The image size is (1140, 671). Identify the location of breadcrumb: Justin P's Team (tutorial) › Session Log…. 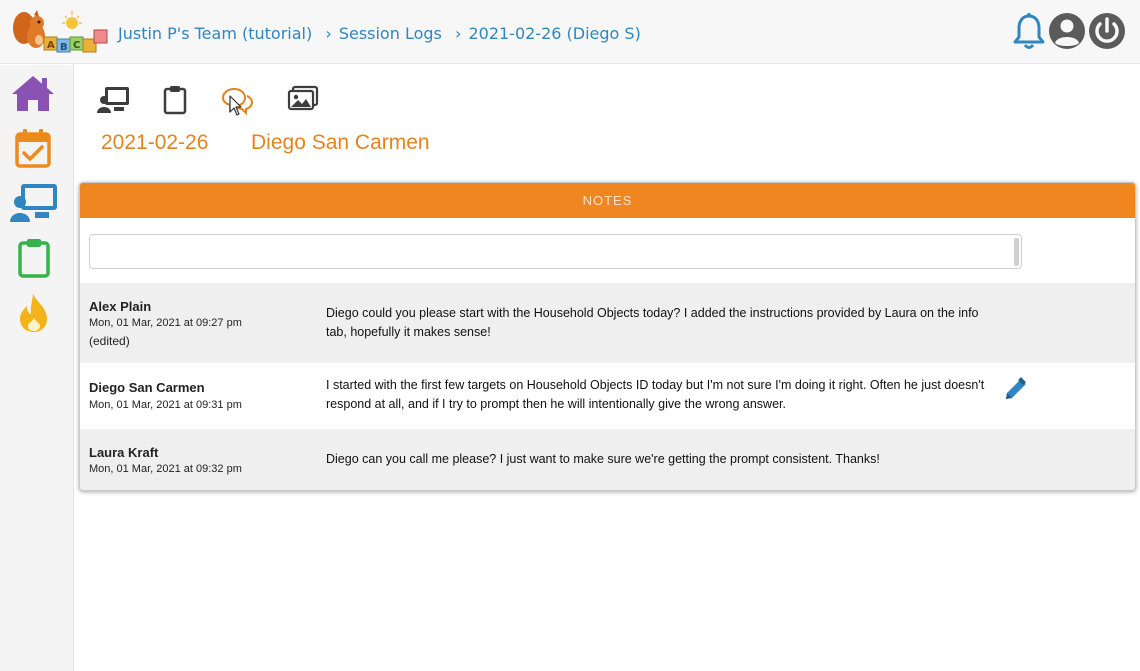
(379, 33).